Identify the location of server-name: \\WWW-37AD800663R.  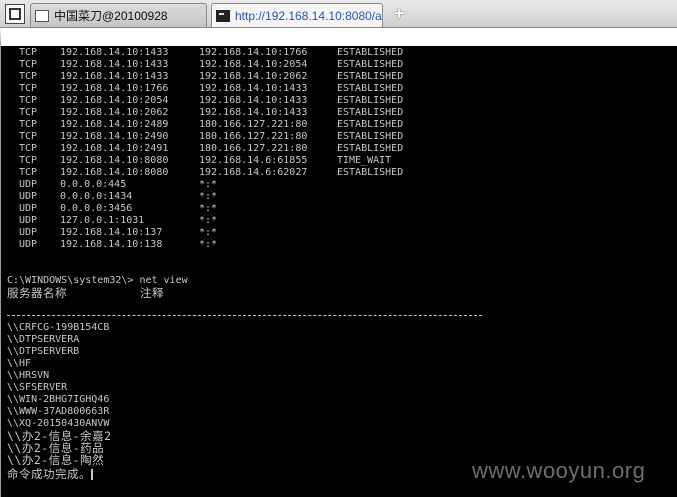
(58, 411).